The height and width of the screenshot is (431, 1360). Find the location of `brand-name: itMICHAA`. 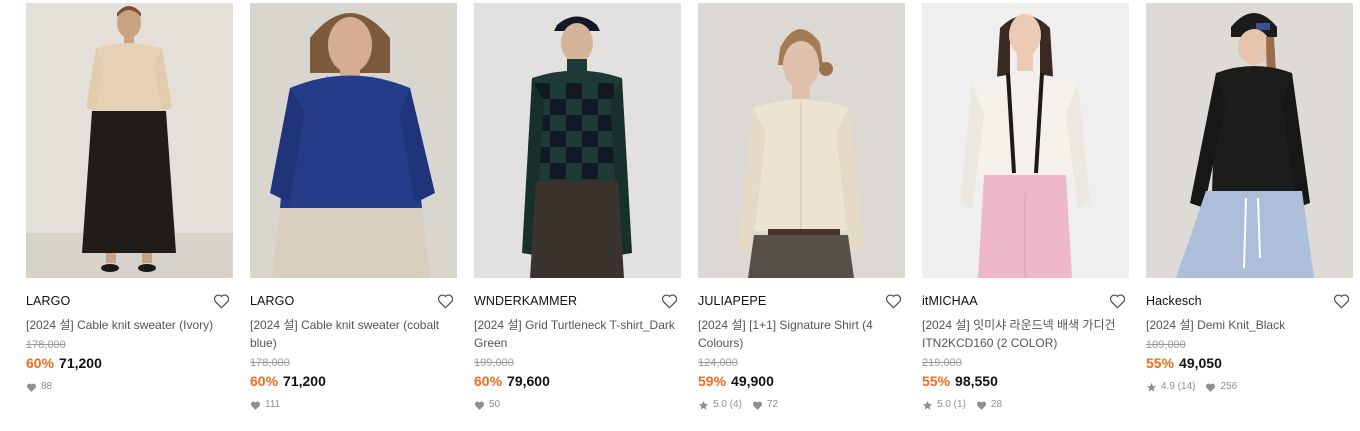

brand-name: itMICHAA is located at coordinates (950, 301).